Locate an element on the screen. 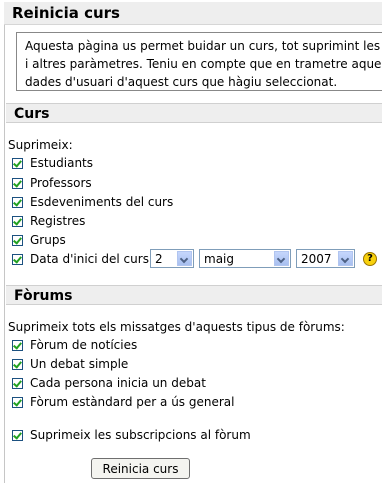 This screenshot has height=485, width=382. option-label: Fòrum estàndard per a ús general is located at coordinates (132, 402).